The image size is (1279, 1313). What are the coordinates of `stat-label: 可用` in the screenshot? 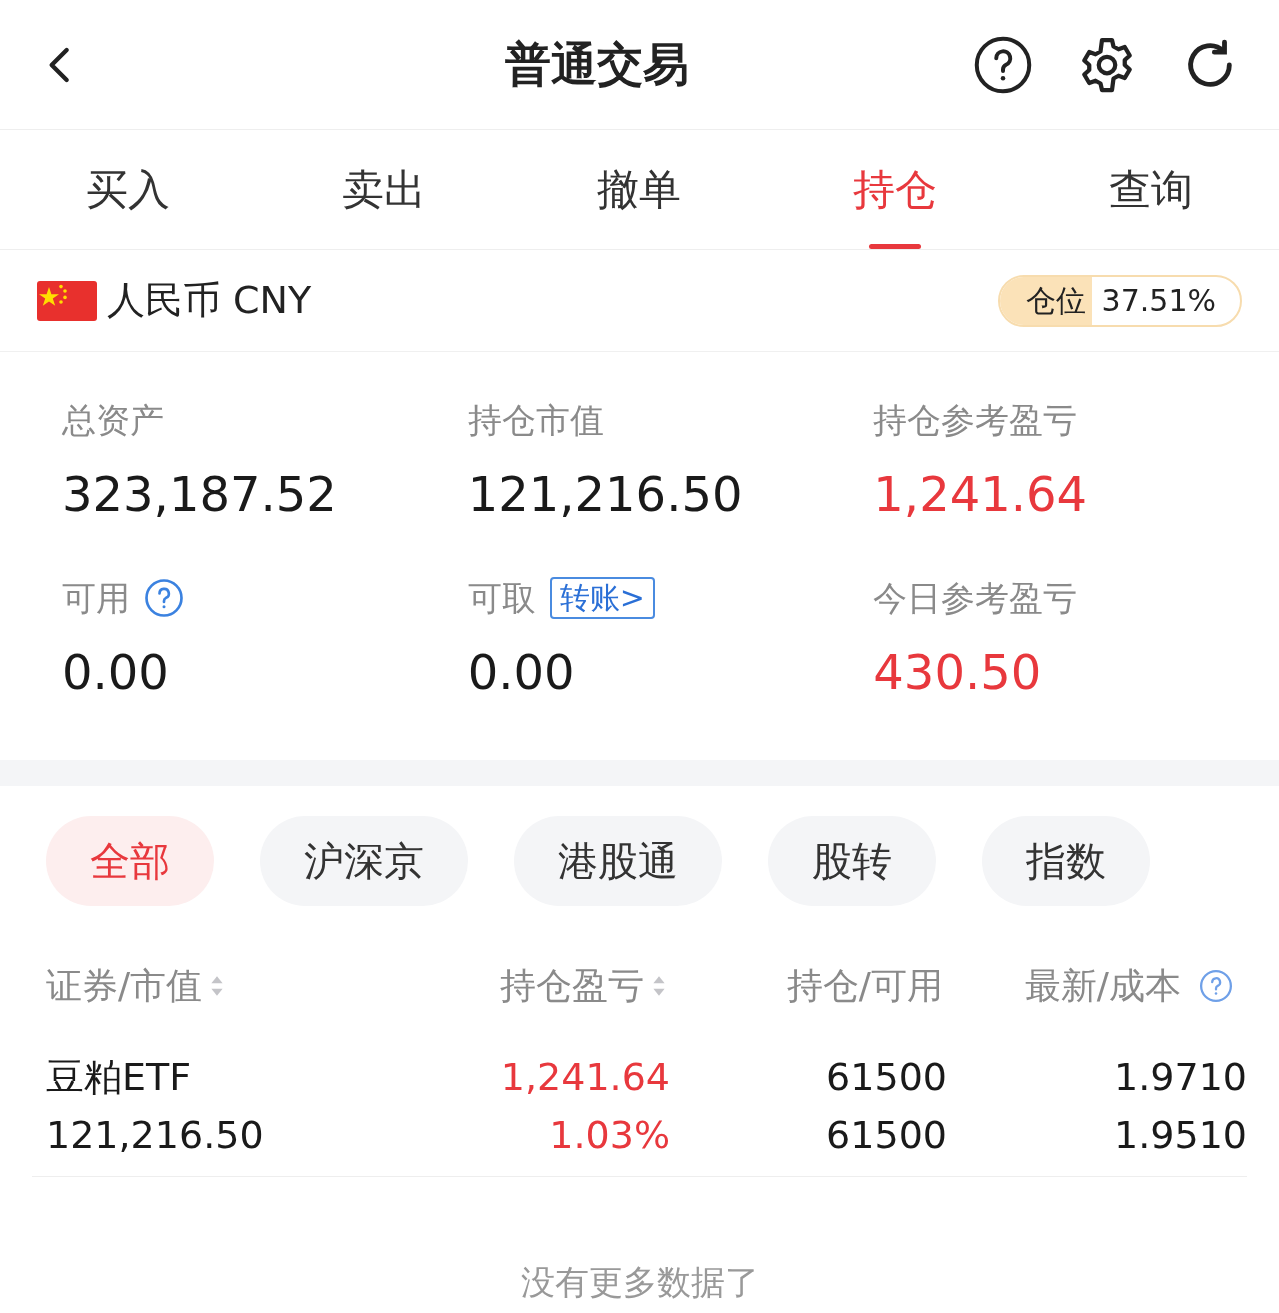 It's located at (96, 598).